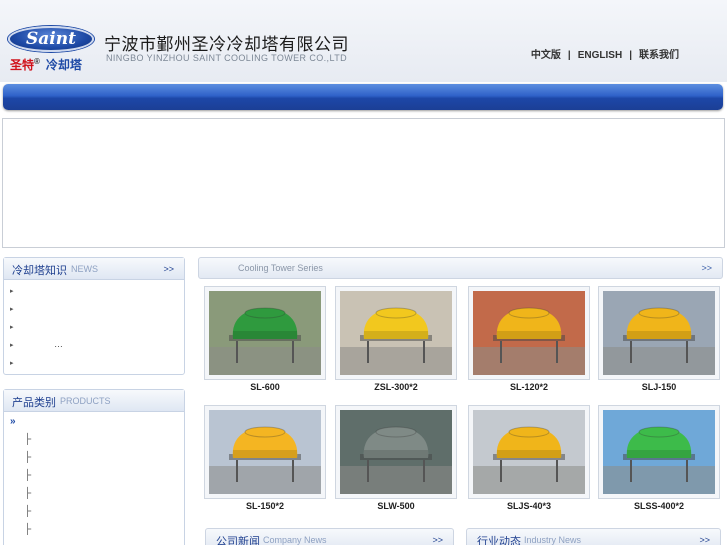 The width and height of the screenshot is (727, 545). Describe the element at coordinates (168, 269) in the screenshot. I see `news-more-link: >>` at that location.